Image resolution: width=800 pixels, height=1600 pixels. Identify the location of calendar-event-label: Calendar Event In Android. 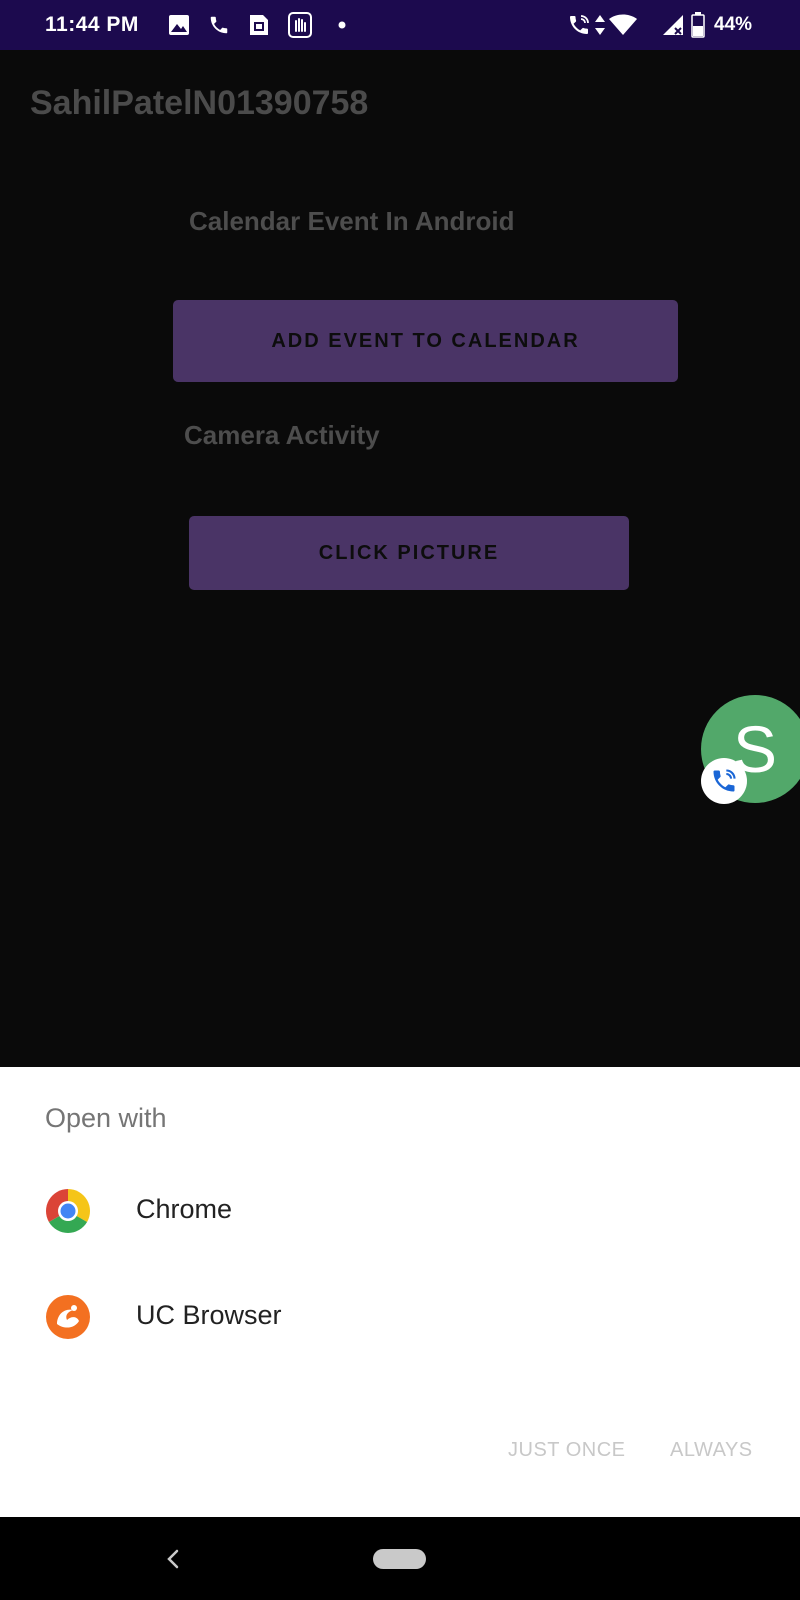
(352, 221).